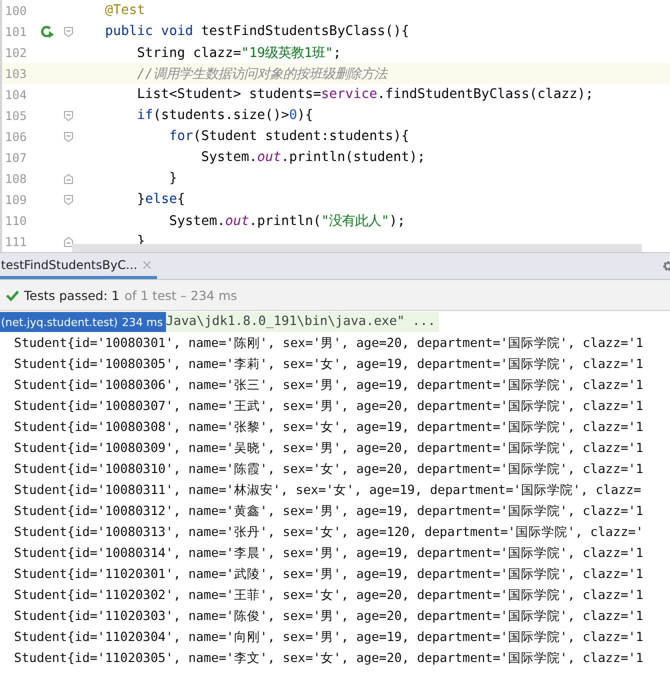 The image size is (670, 679). Describe the element at coordinates (328, 574) in the screenshot. I see `console-line: Student{id='11020301', name='武陵', sex='男', age=19, department='国际学院', clazz='1` at that location.